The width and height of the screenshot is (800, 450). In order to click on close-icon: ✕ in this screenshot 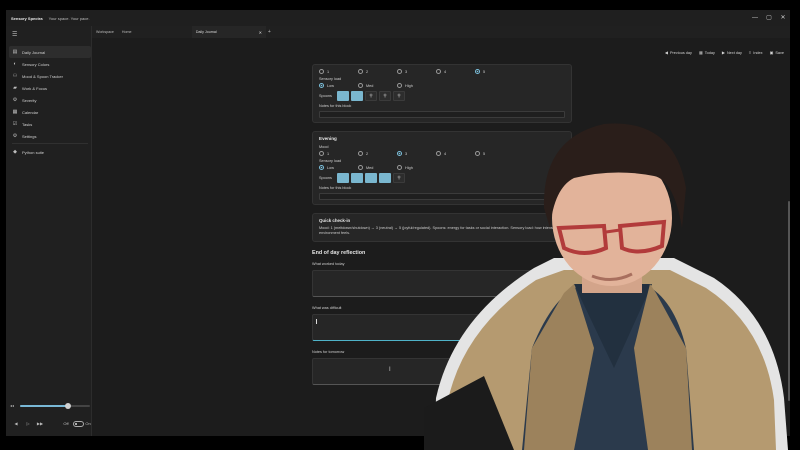, I will do `click(783, 18)`.